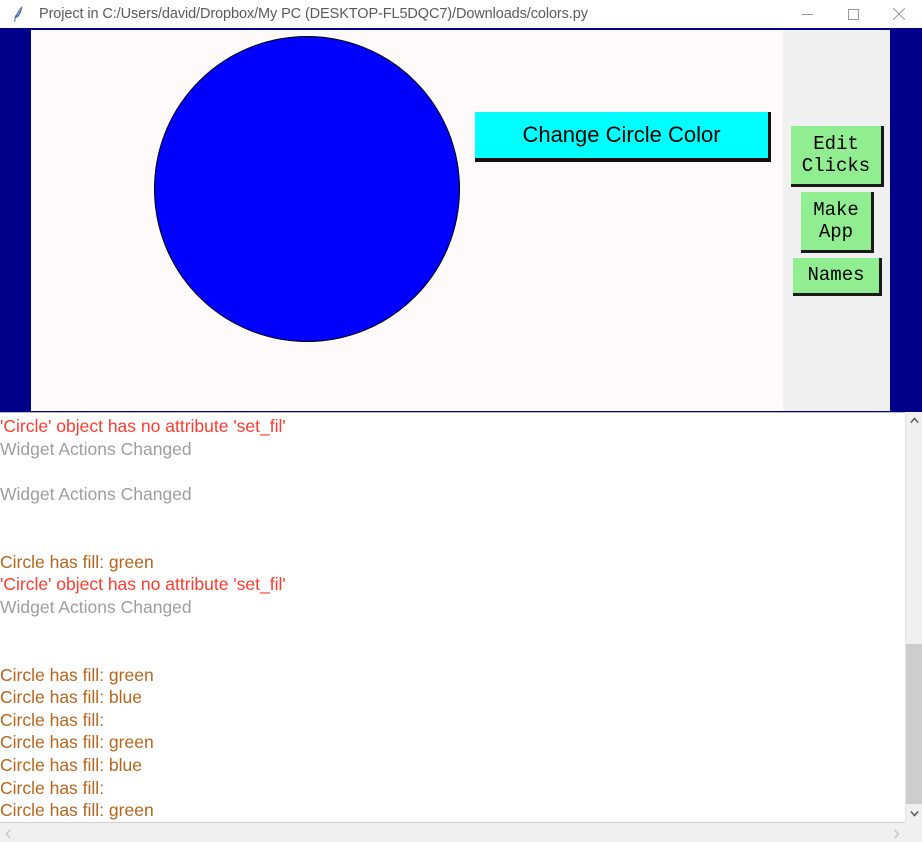  I want to click on vertical-scrollbar-thumb, so click(914, 724).